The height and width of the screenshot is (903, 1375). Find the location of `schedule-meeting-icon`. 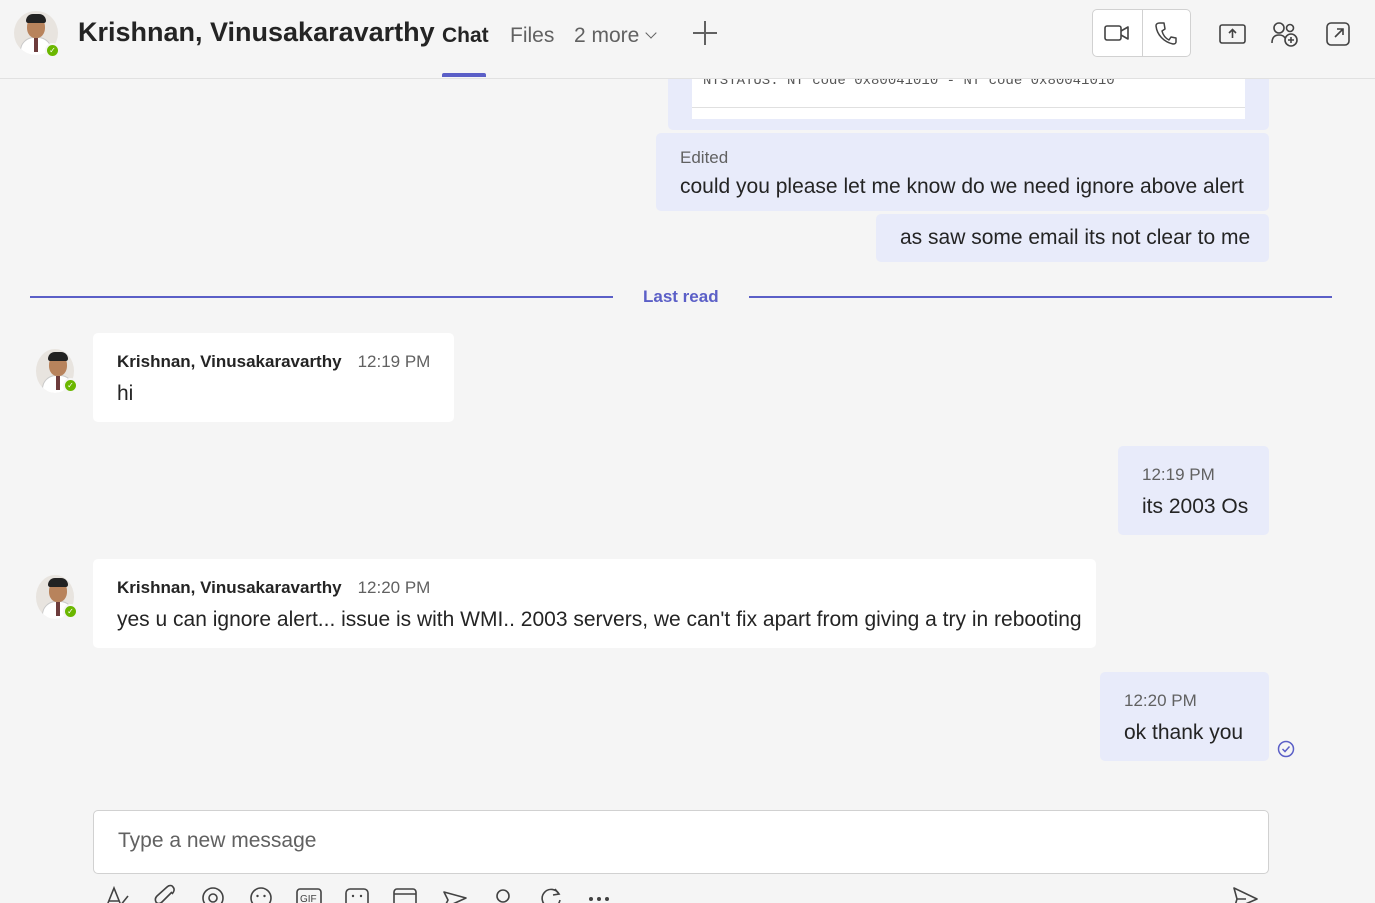

schedule-meeting-icon is located at coordinates (405, 895).